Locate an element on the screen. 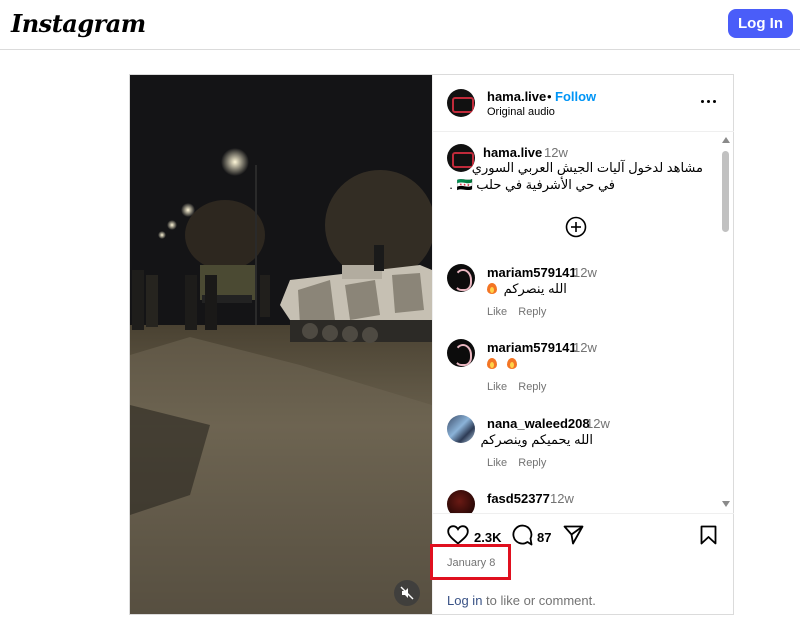  post-header: hama.live • Follow Original audio is located at coordinates (583, 103).